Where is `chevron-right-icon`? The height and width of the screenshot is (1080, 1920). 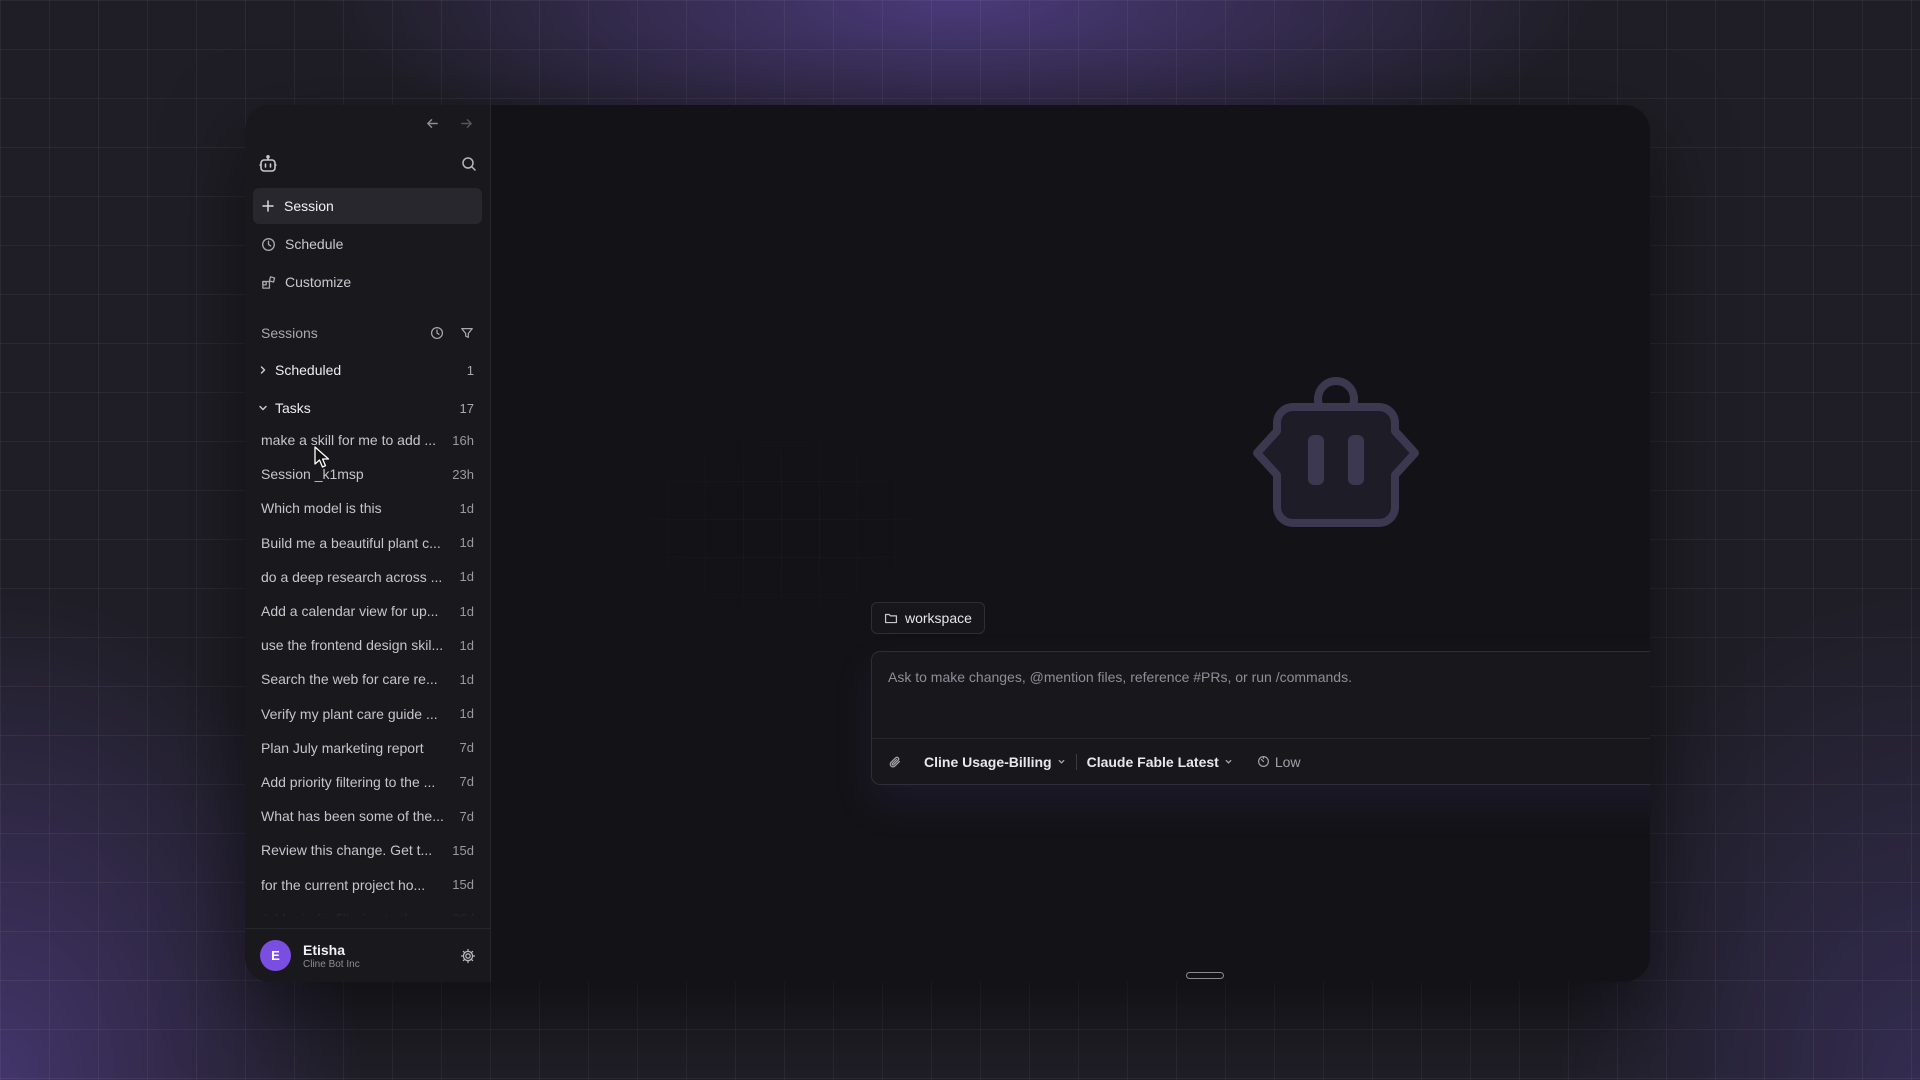 chevron-right-icon is located at coordinates (263, 370).